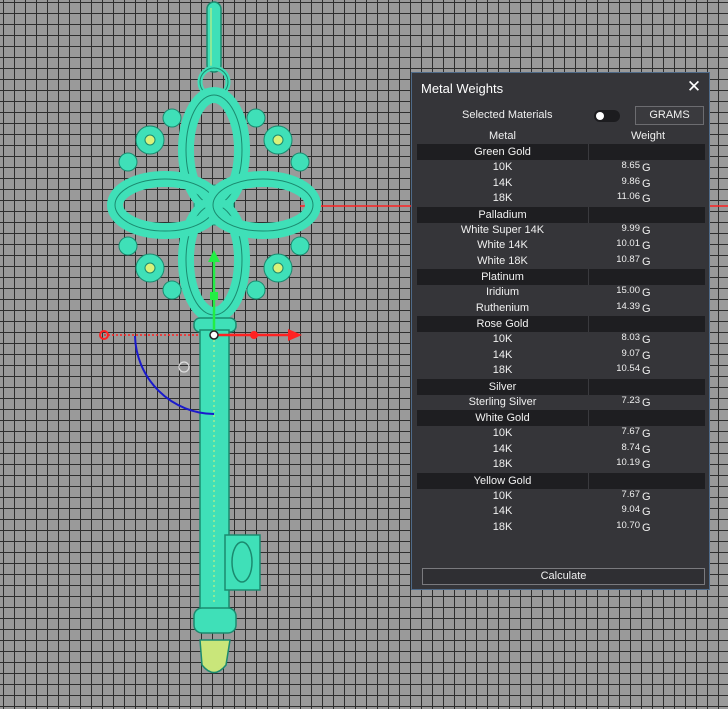 The image size is (728, 709). What do you see at coordinates (561, 277) in the screenshot?
I see `metal-group-header: Platinum` at bounding box center [561, 277].